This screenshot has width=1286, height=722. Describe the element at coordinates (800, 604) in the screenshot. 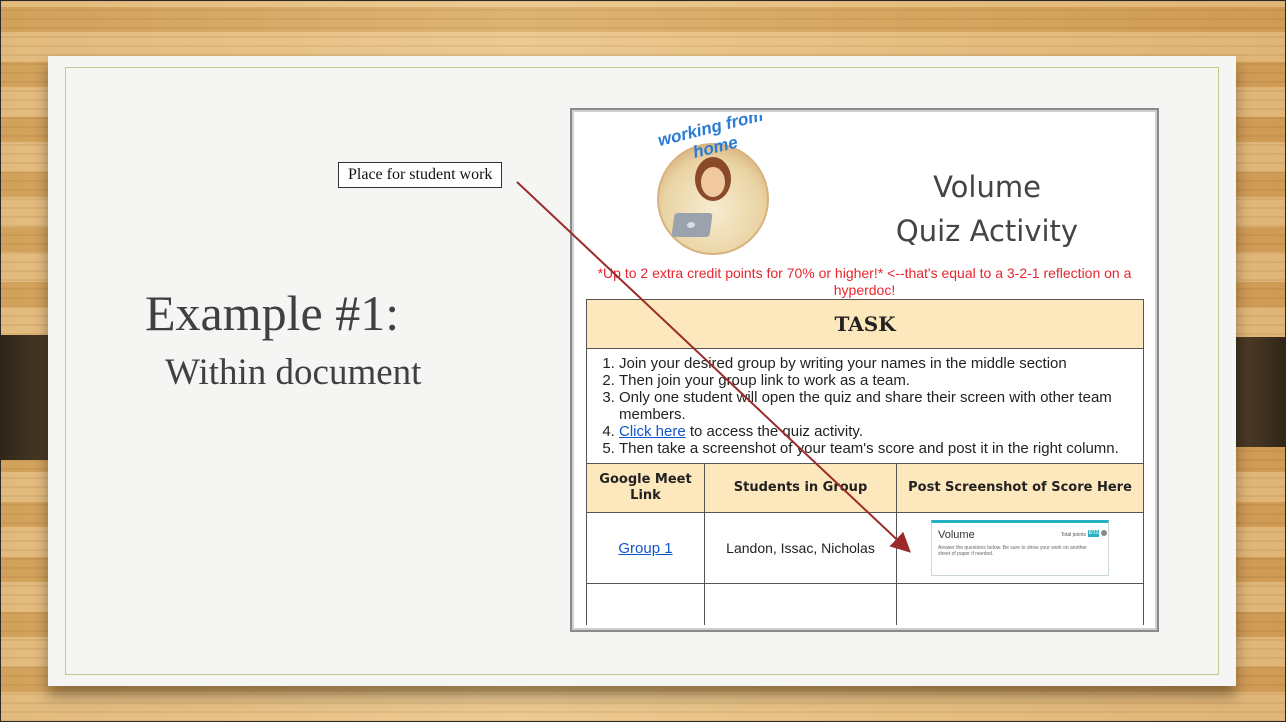

I see `students-cell-empty` at that location.